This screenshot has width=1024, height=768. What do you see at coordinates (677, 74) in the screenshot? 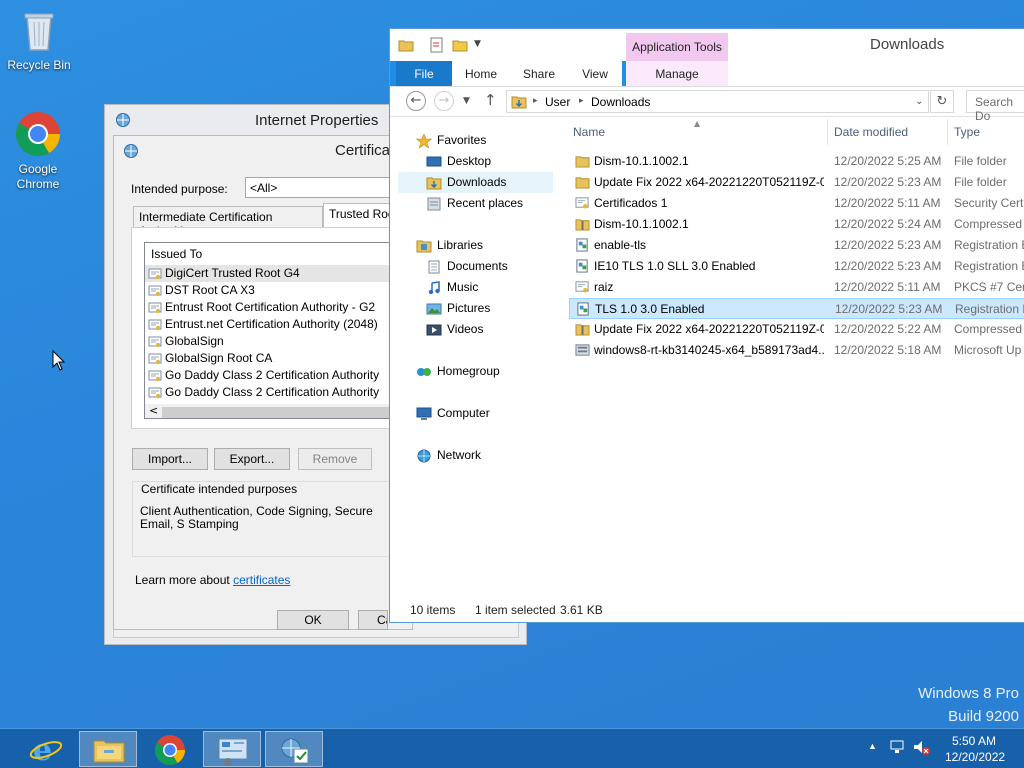
I see `tab-manage: Manage` at bounding box center [677, 74].